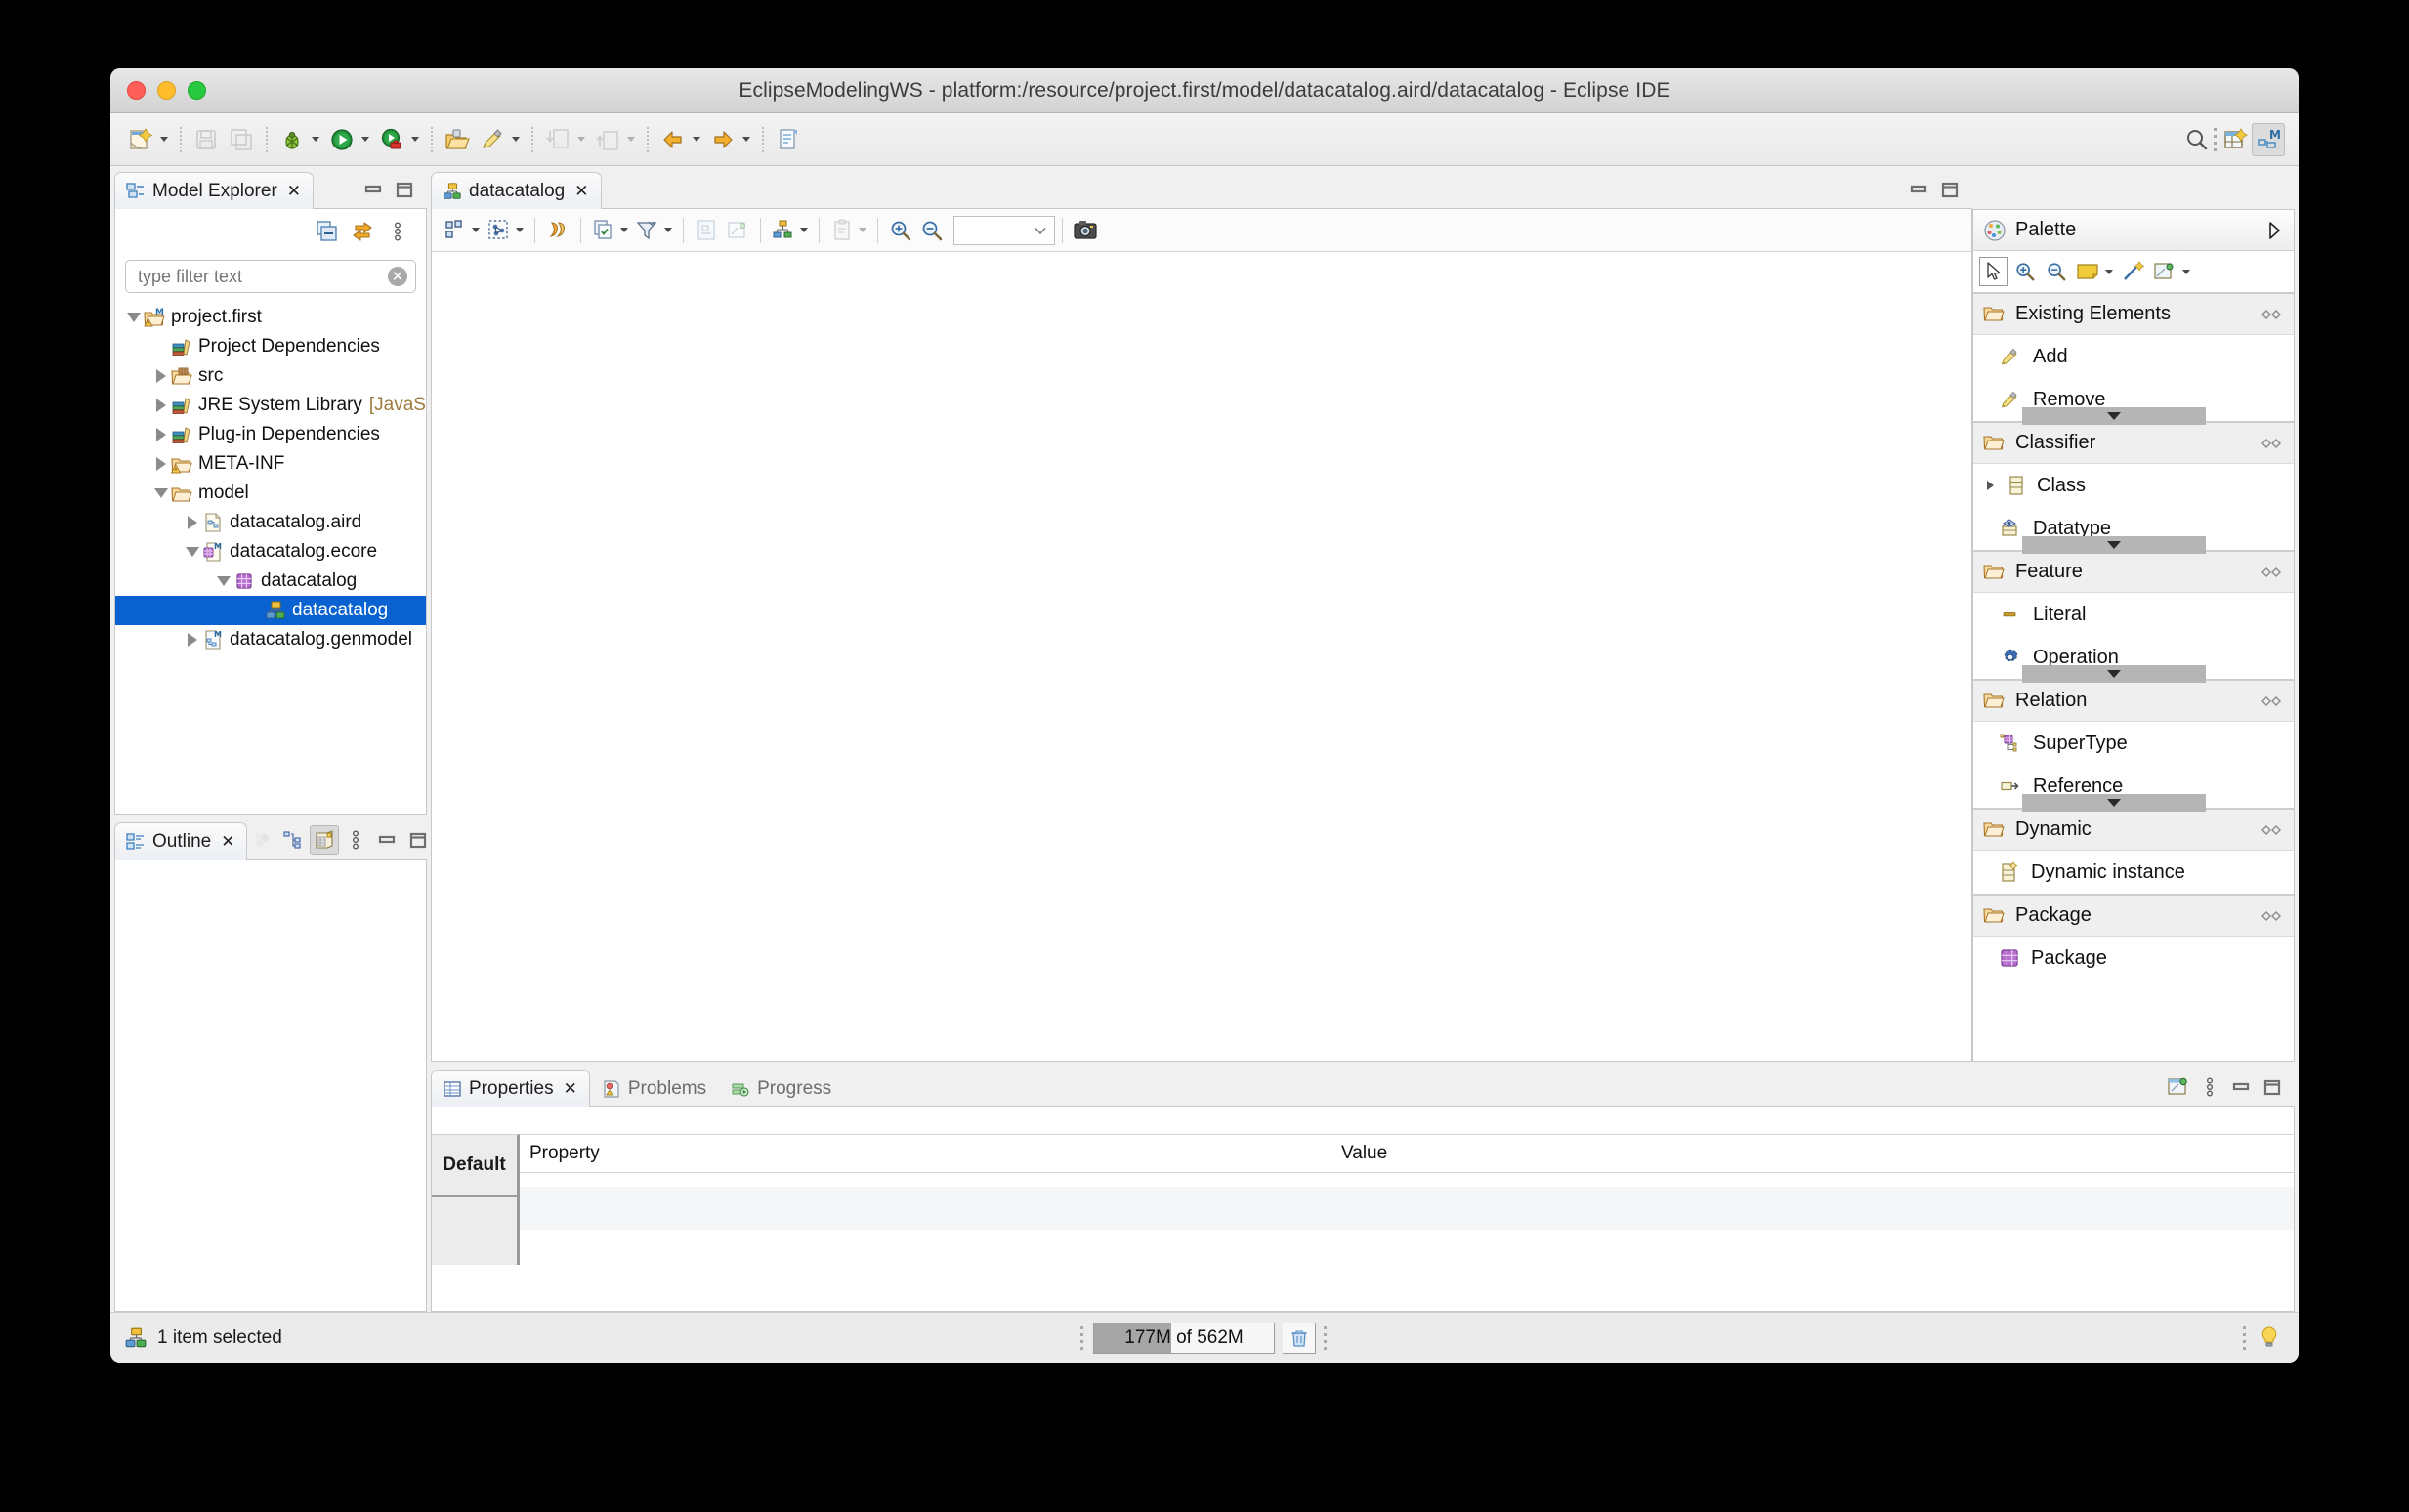  I want to click on save-all-button, so click(242, 139).